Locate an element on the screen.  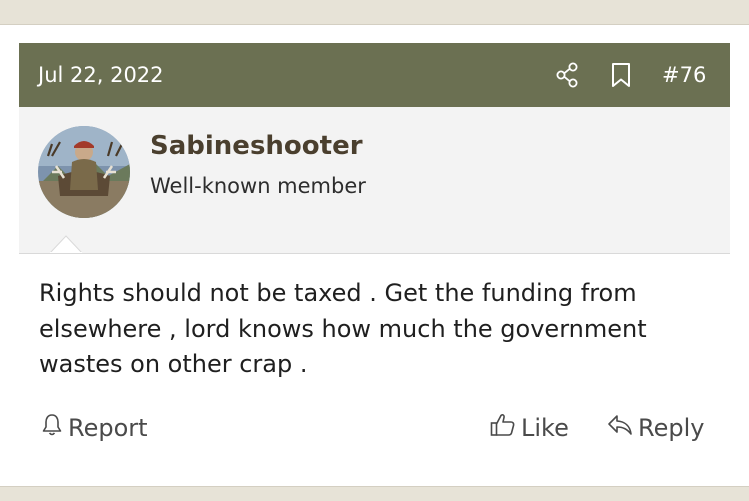
report-button: Report is located at coordinates (94, 428).